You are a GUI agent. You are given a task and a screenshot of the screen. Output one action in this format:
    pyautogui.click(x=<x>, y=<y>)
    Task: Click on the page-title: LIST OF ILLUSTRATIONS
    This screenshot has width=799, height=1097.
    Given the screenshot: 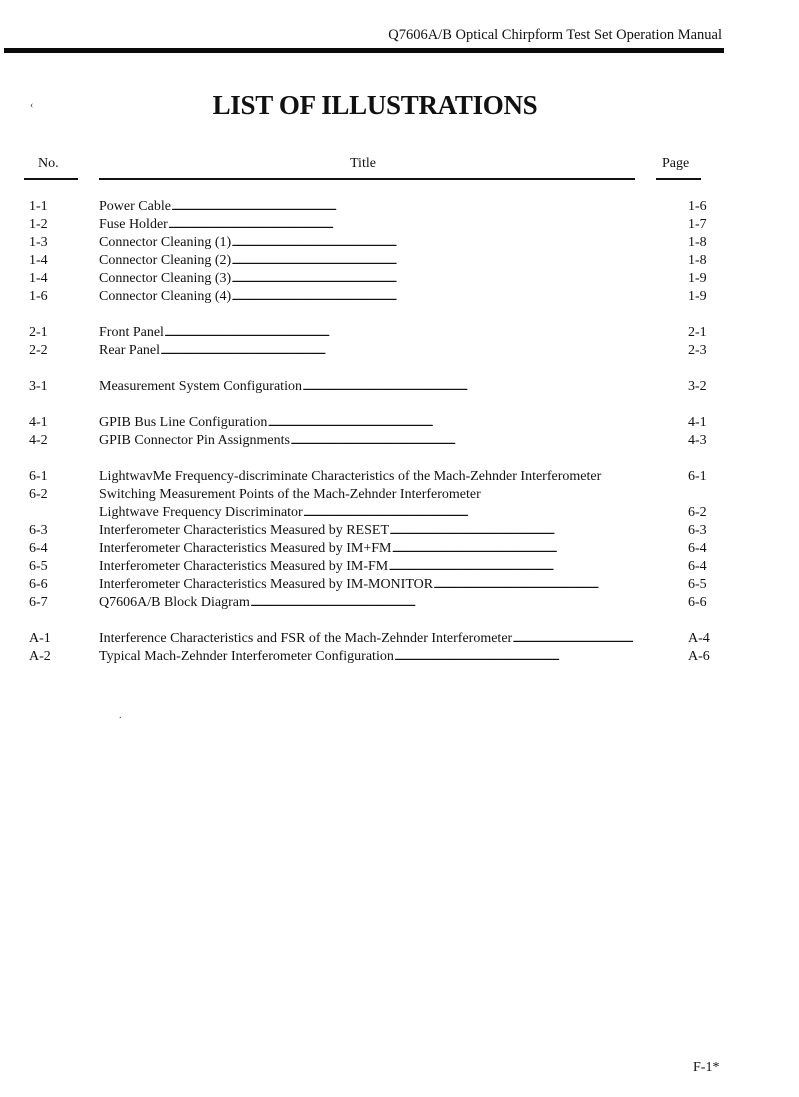 What is the action you would take?
    pyautogui.click(x=375, y=105)
    